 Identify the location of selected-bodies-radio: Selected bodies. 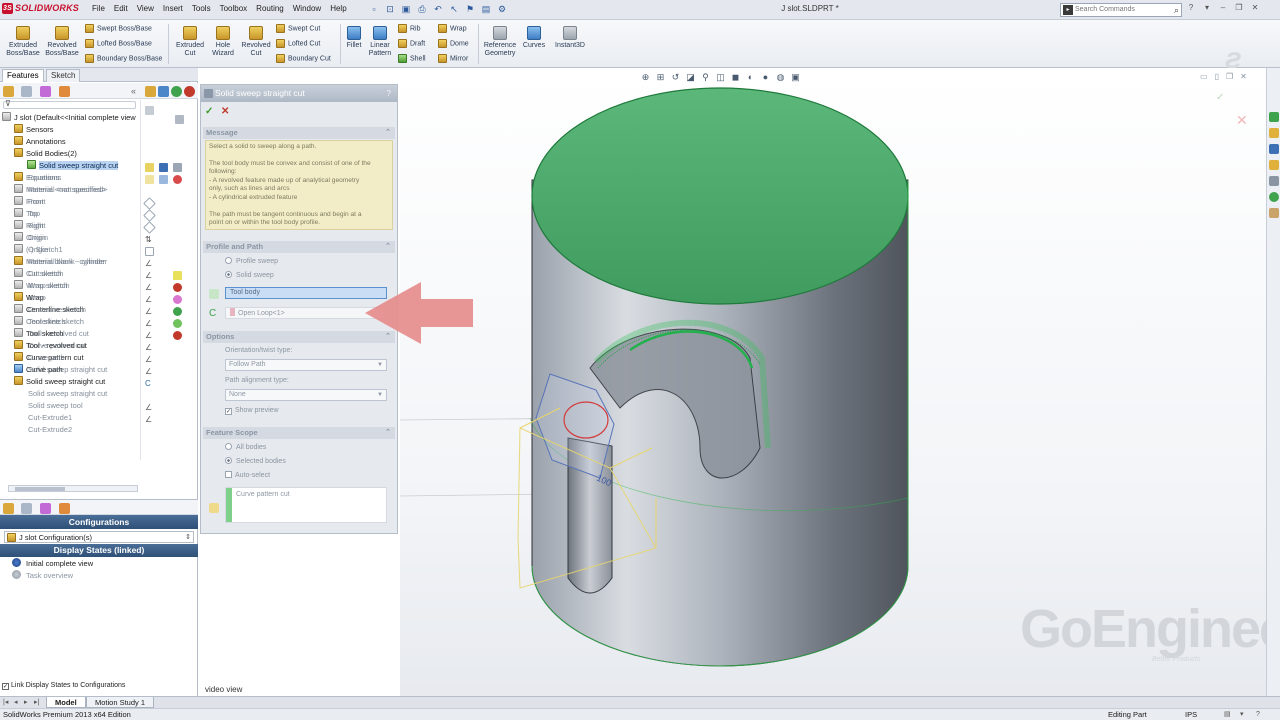
(255, 461).